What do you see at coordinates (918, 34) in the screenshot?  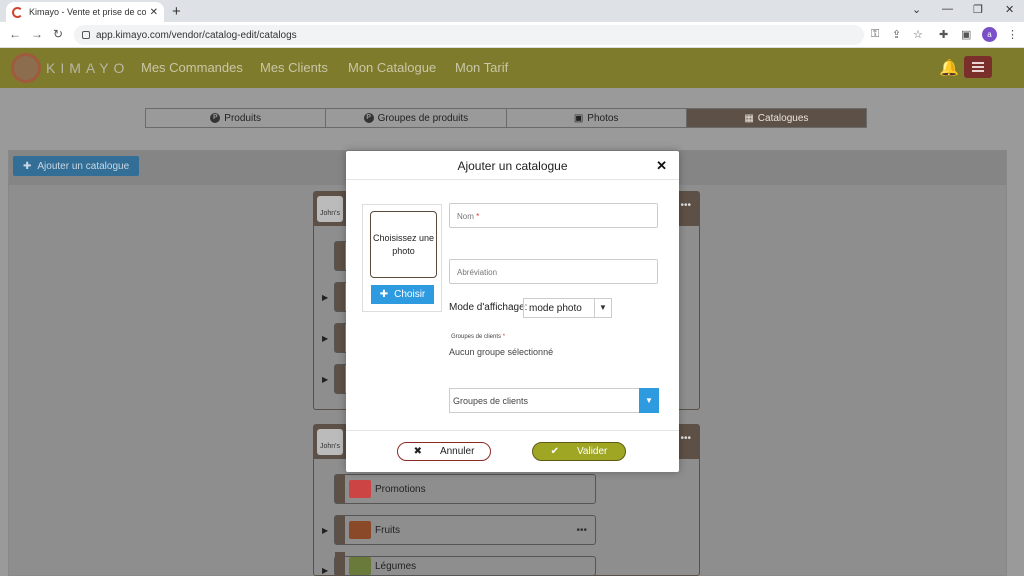 I see `star-icon: ☆` at bounding box center [918, 34].